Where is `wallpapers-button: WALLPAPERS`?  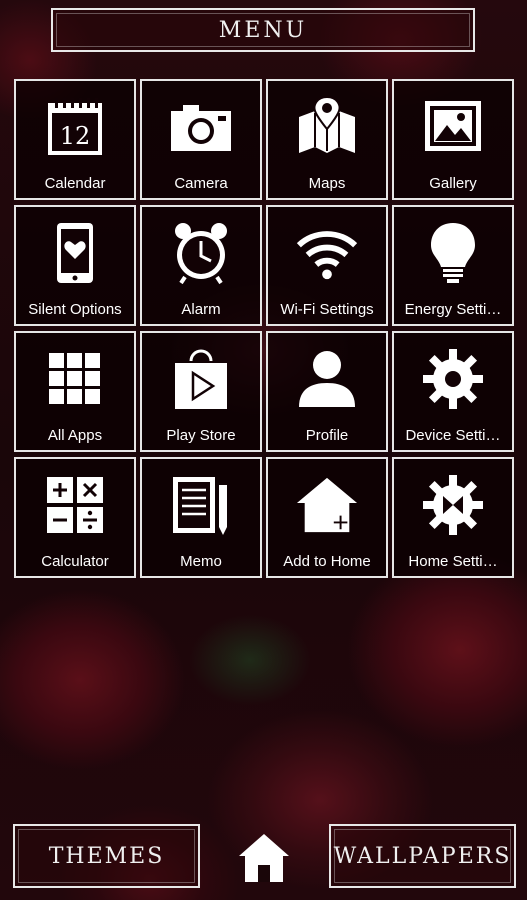 wallpapers-button: WALLPAPERS is located at coordinates (422, 856).